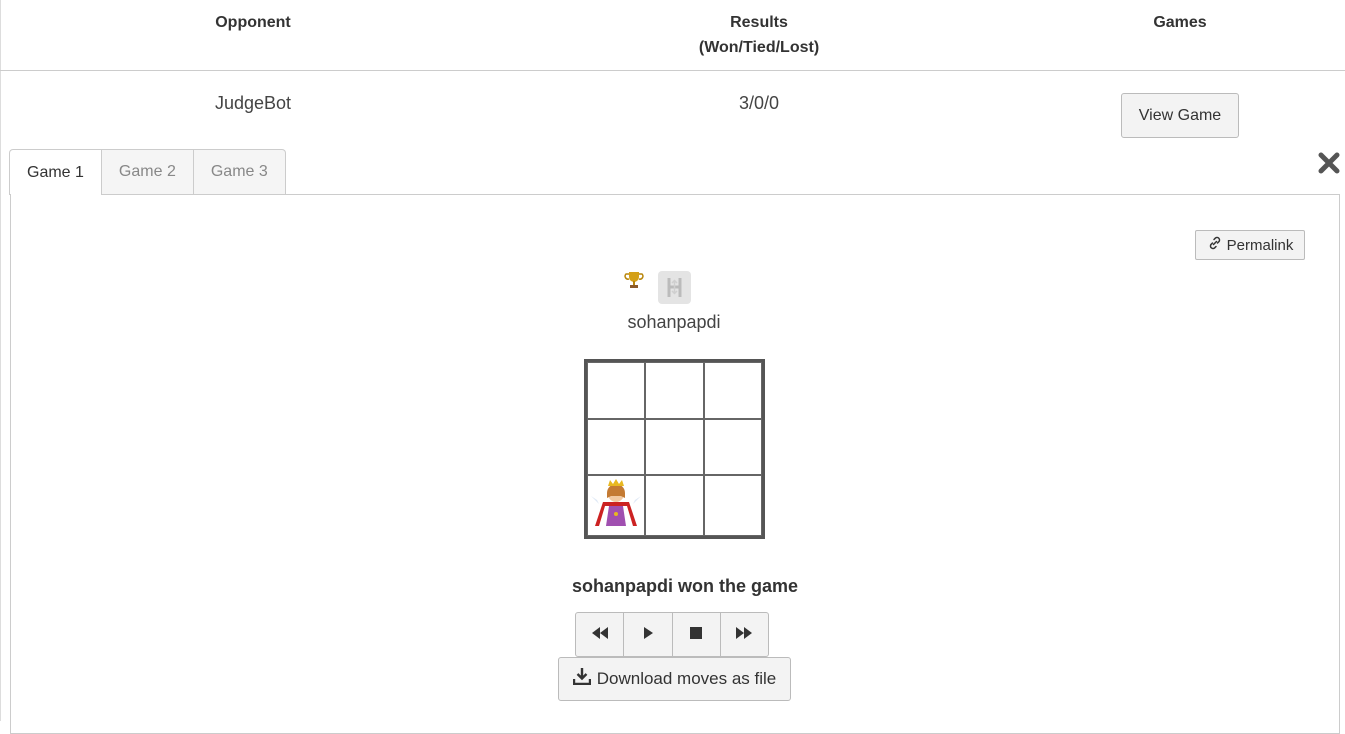 This screenshot has height=734, width=1345. I want to click on download-moves-button: Download moves as file, so click(674, 679).